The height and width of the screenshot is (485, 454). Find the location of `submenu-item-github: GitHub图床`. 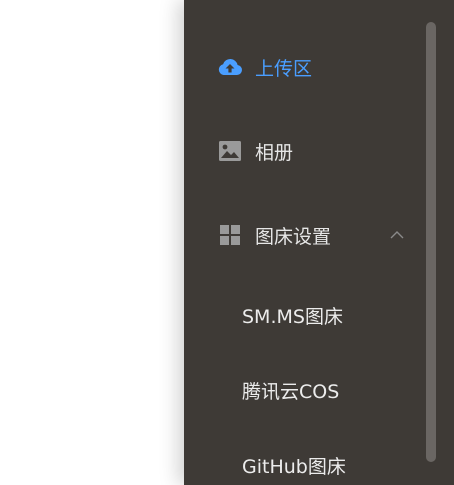

submenu-item-github: GitHub图床 is located at coordinates (304, 462).